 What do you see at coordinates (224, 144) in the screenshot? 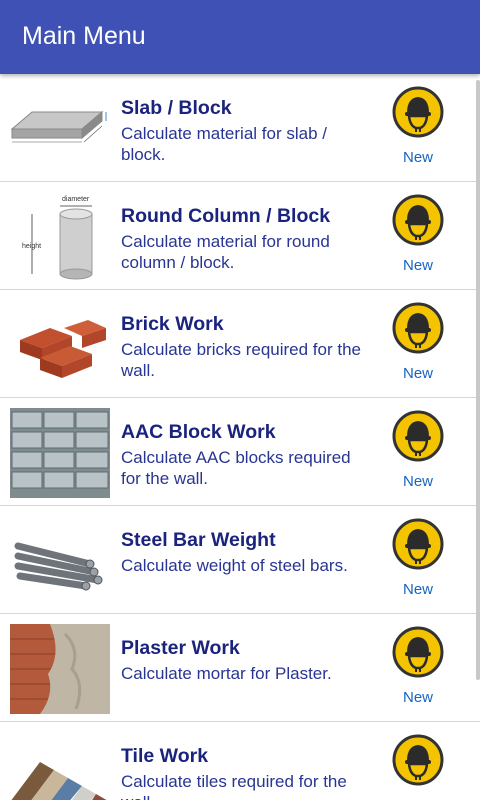
I see `item-description: Calculate material for slab / block.` at bounding box center [224, 144].